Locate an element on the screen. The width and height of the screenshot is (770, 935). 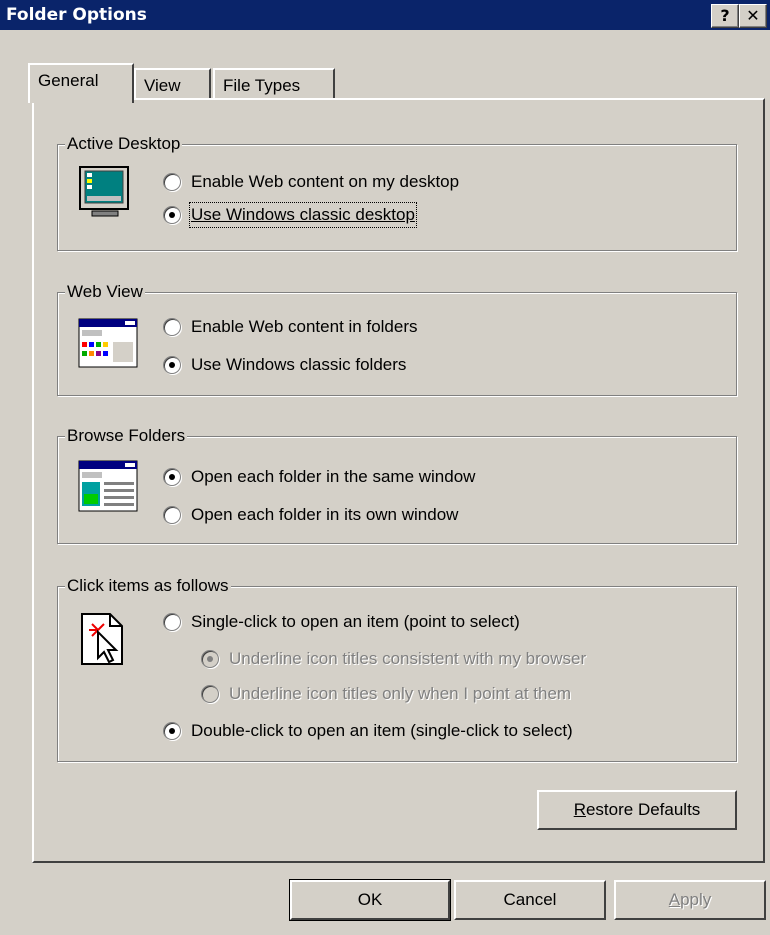
tab-view-label: View is located at coordinates (162, 85).